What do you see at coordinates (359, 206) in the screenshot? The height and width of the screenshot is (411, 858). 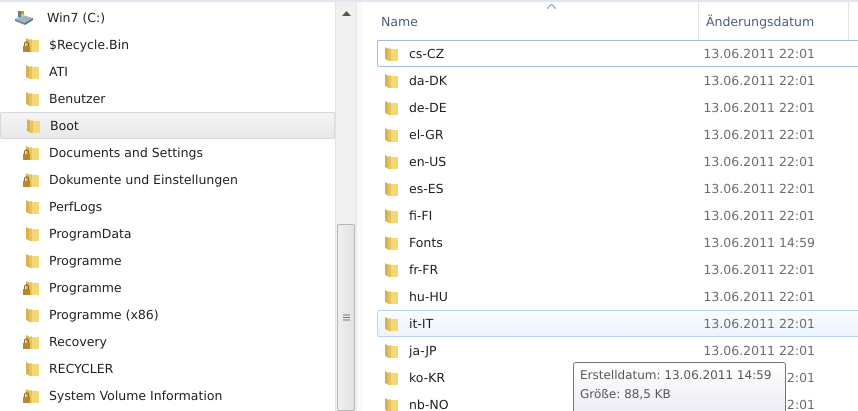 I see `pane-splitter` at bounding box center [359, 206].